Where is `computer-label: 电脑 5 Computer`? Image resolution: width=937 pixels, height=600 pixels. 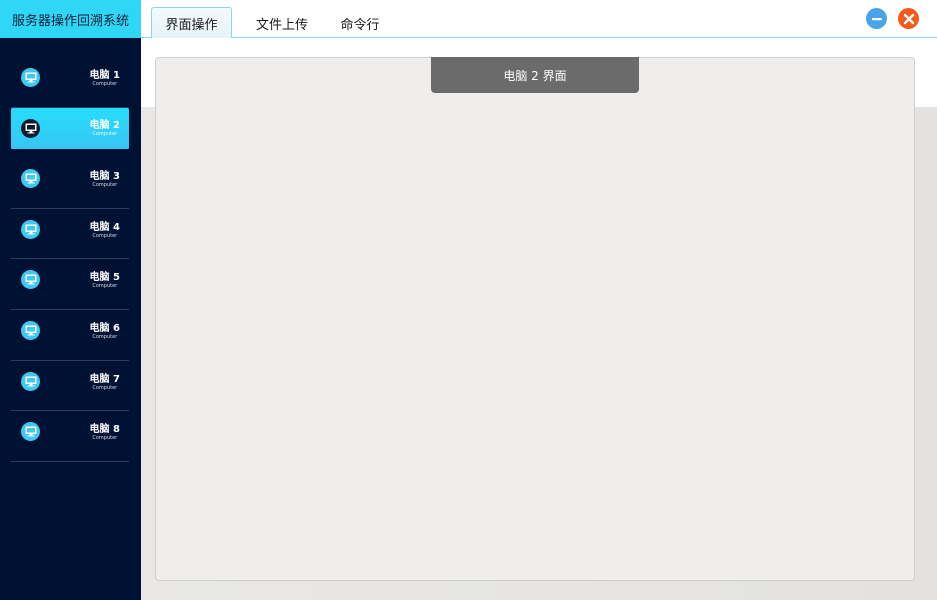
computer-label: 电脑 5 Computer is located at coordinates (105, 280).